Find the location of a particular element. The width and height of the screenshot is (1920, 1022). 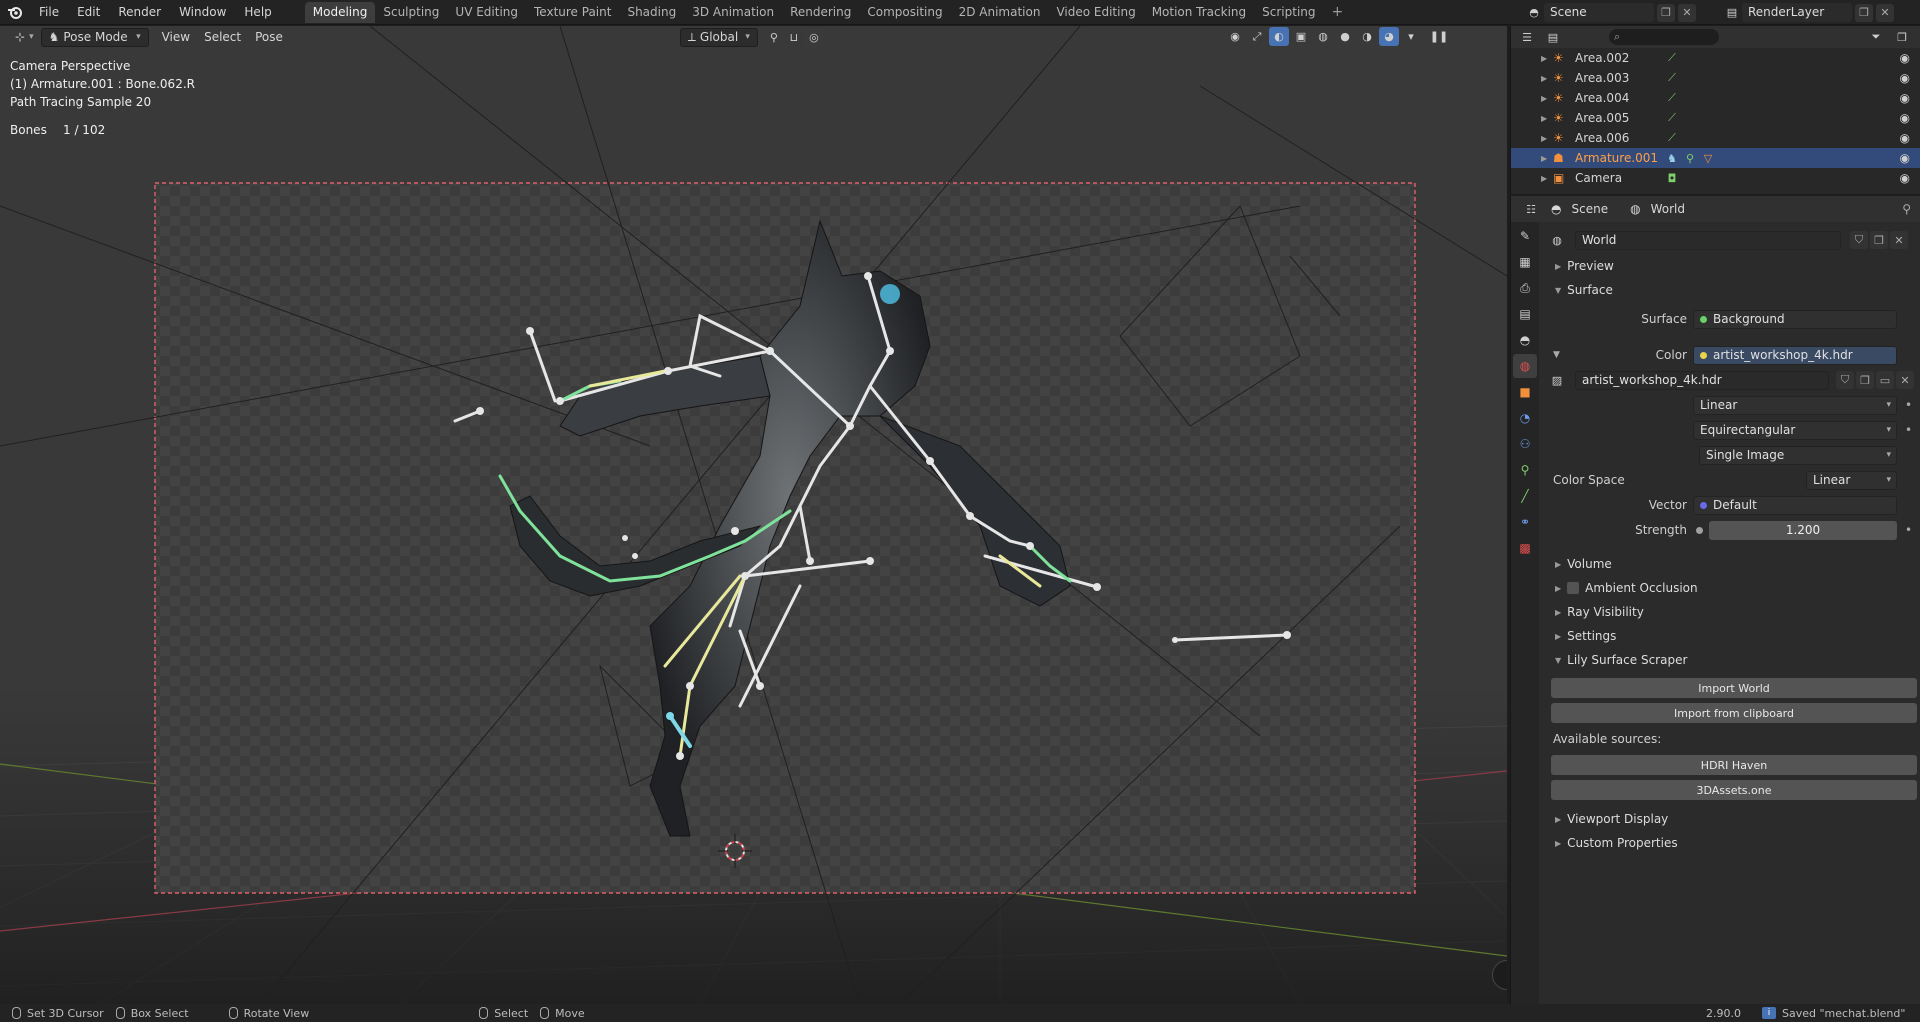

tab-video-editing: Video Editing is located at coordinates (1095, 12).